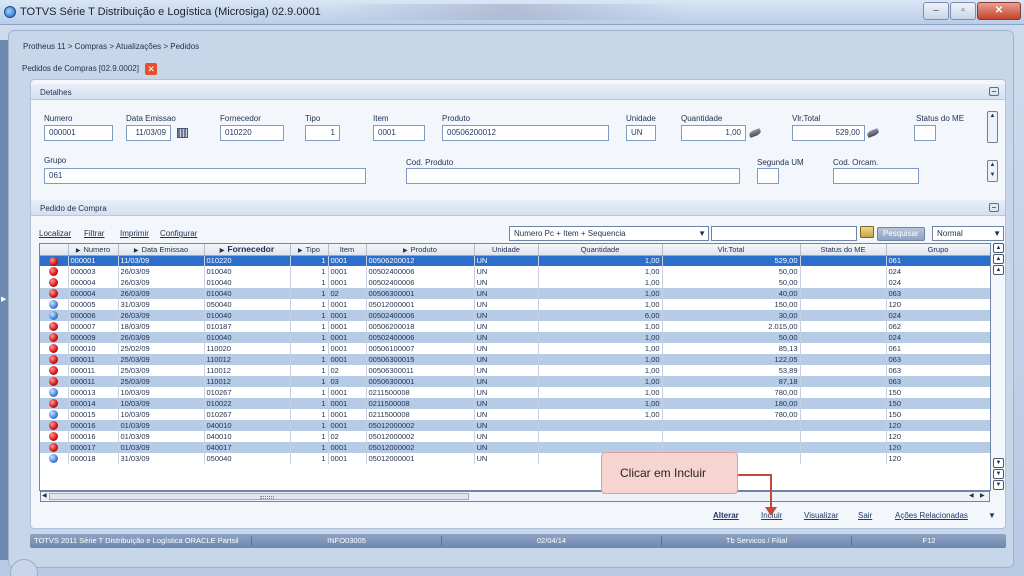 This screenshot has height=576, width=1024. Describe the element at coordinates (731, 250) in the screenshot. I see `col-vlr-total: Vlr.Total` at that location.